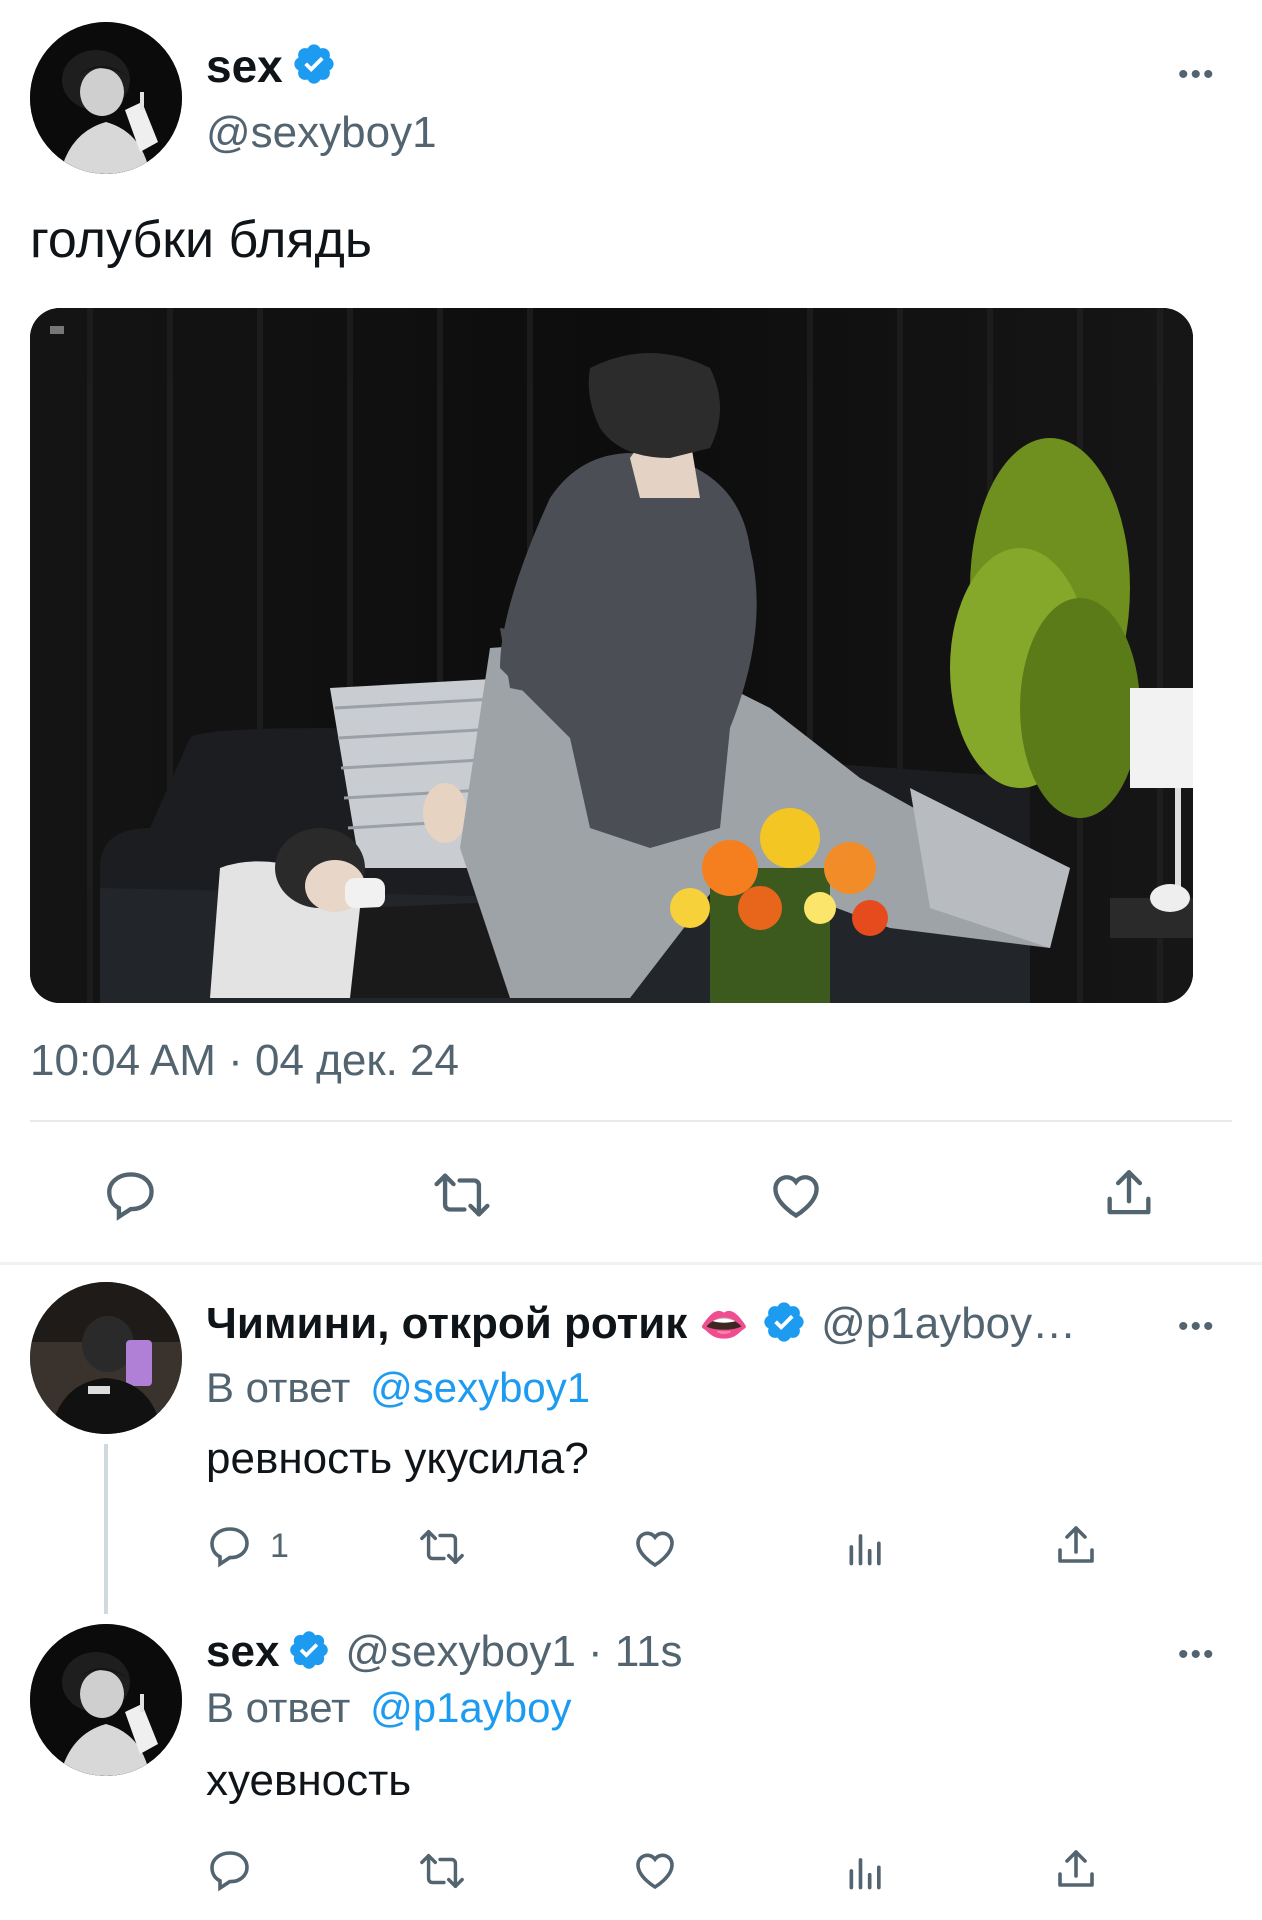 Image resolution: width=1262 pixels, height=1920 pixels. Describe the element at coordinates (635, 1652) in the screenshot. I see `reply2-time: · 11s` at that location.